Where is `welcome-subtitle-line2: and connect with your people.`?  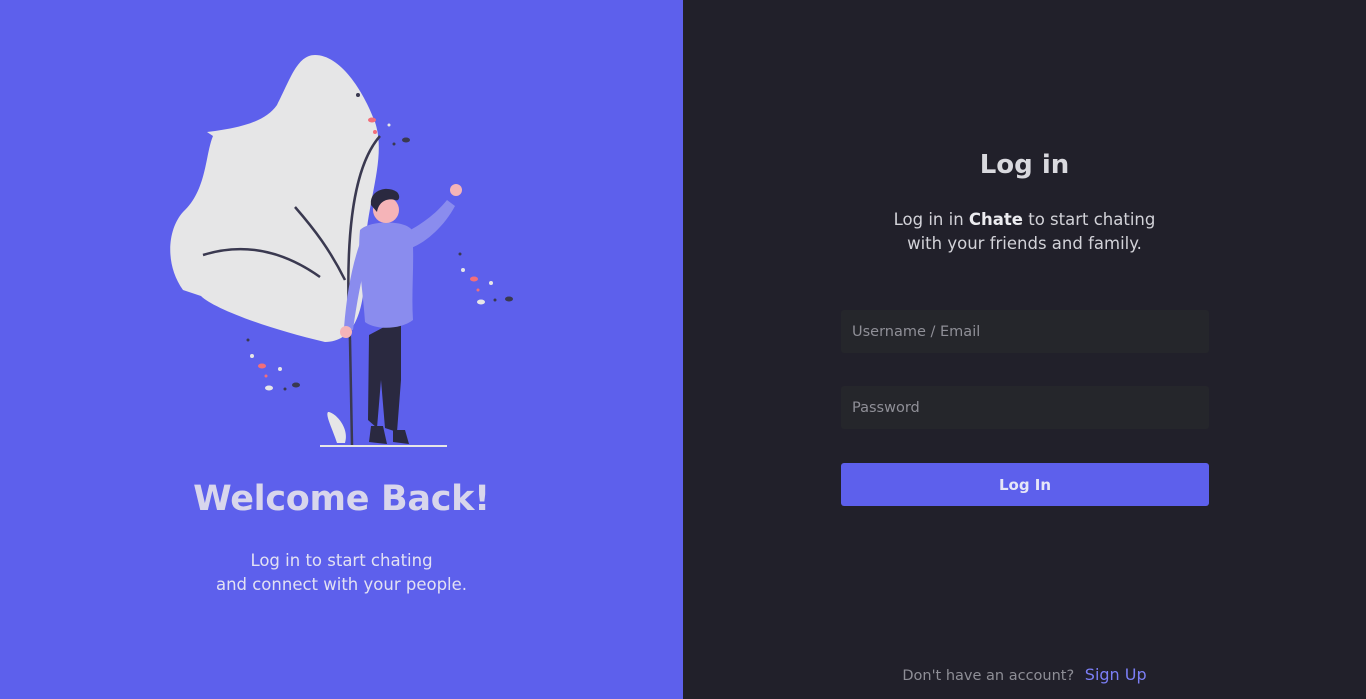
welcome-subtitle-line2: and connect with your people. is located at coordinates (341, 584).